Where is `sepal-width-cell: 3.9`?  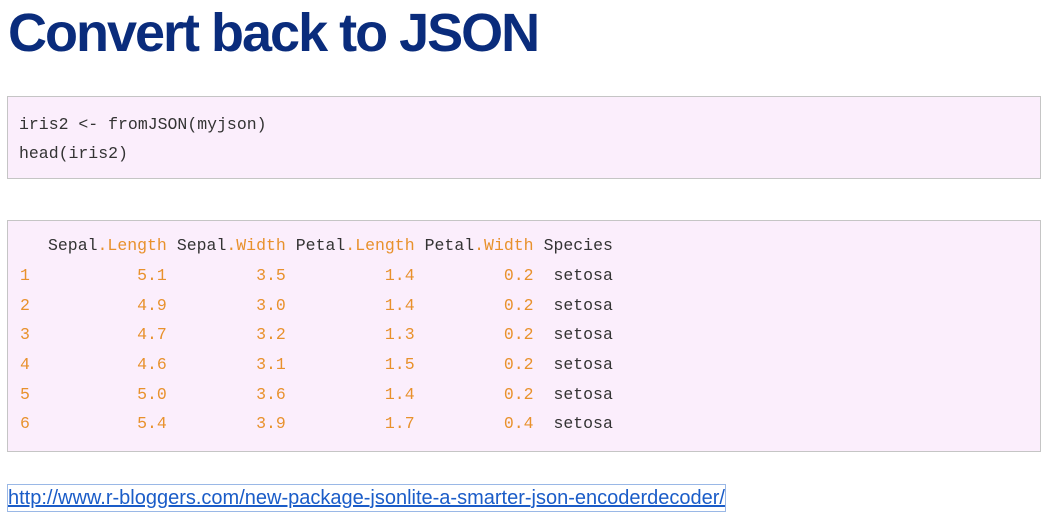
sepal-width-cell: 3.9 is located at coordinates (271, 424).